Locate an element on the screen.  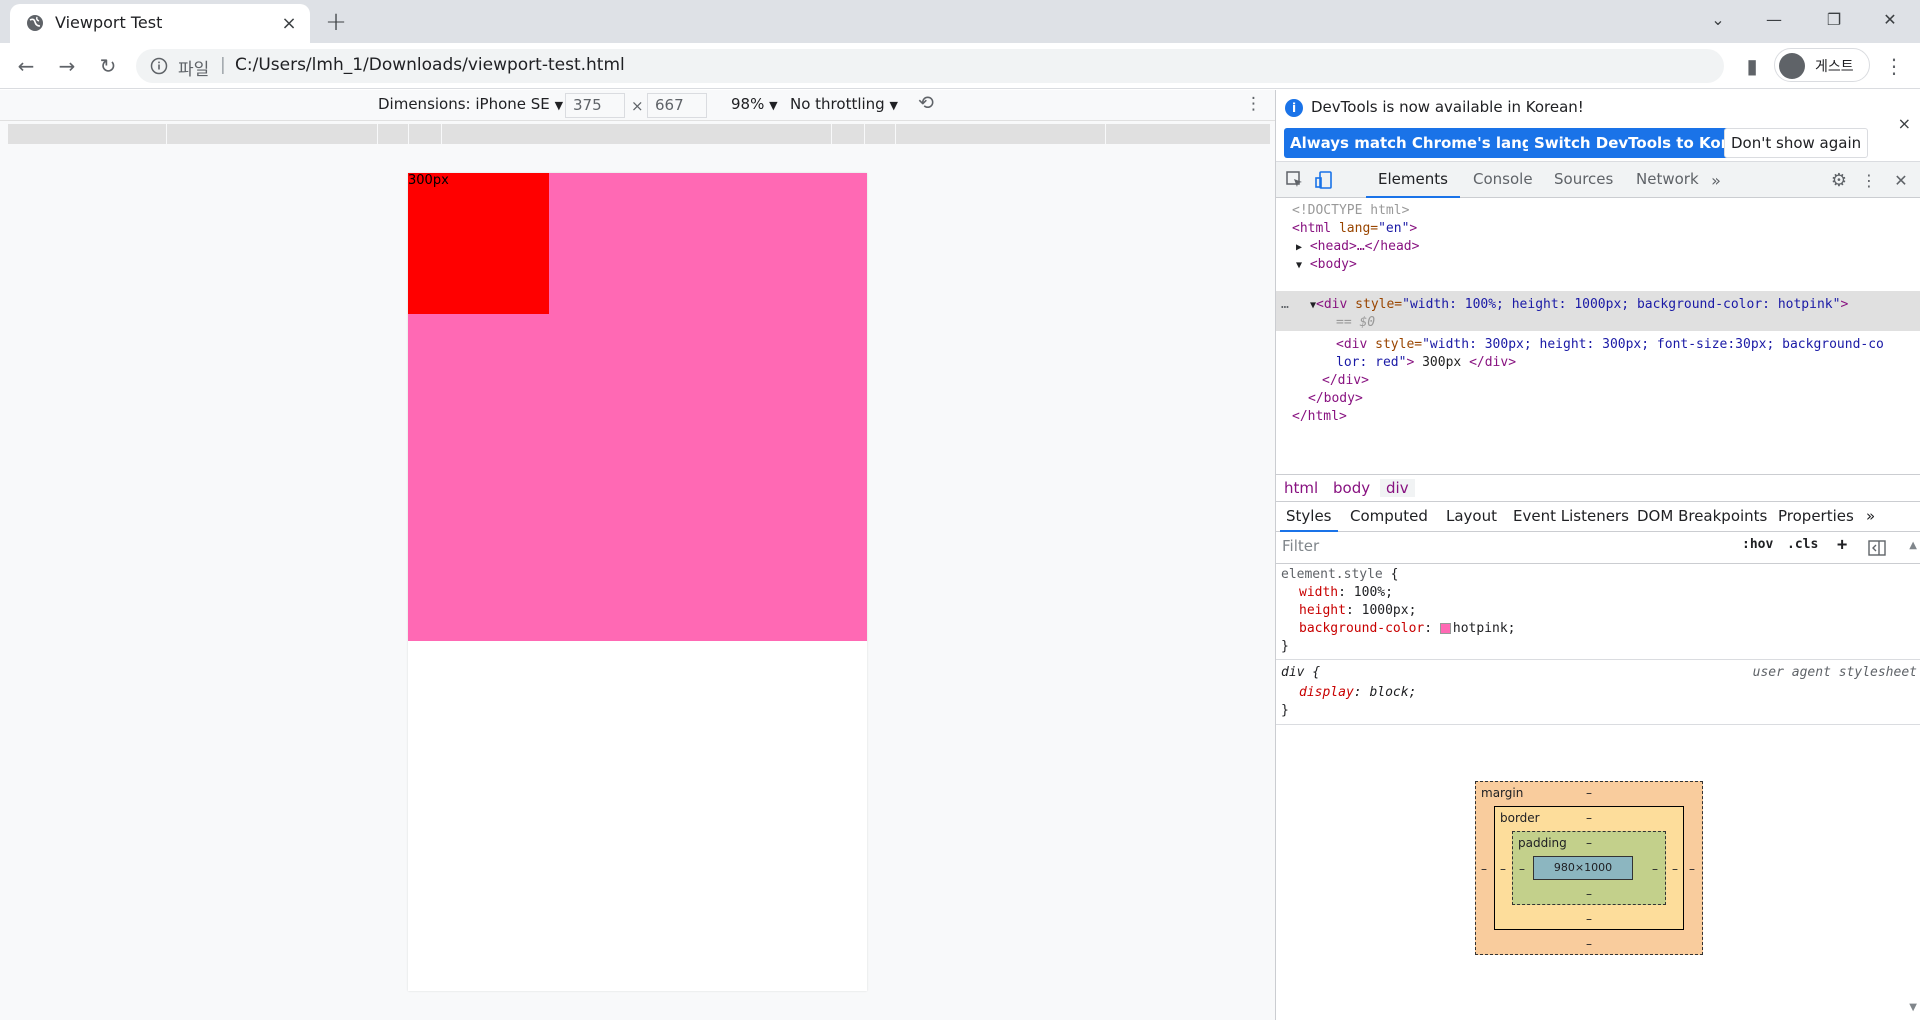
subtab-event-listeners: Event Listeners is located at coordinates (1571, 517).